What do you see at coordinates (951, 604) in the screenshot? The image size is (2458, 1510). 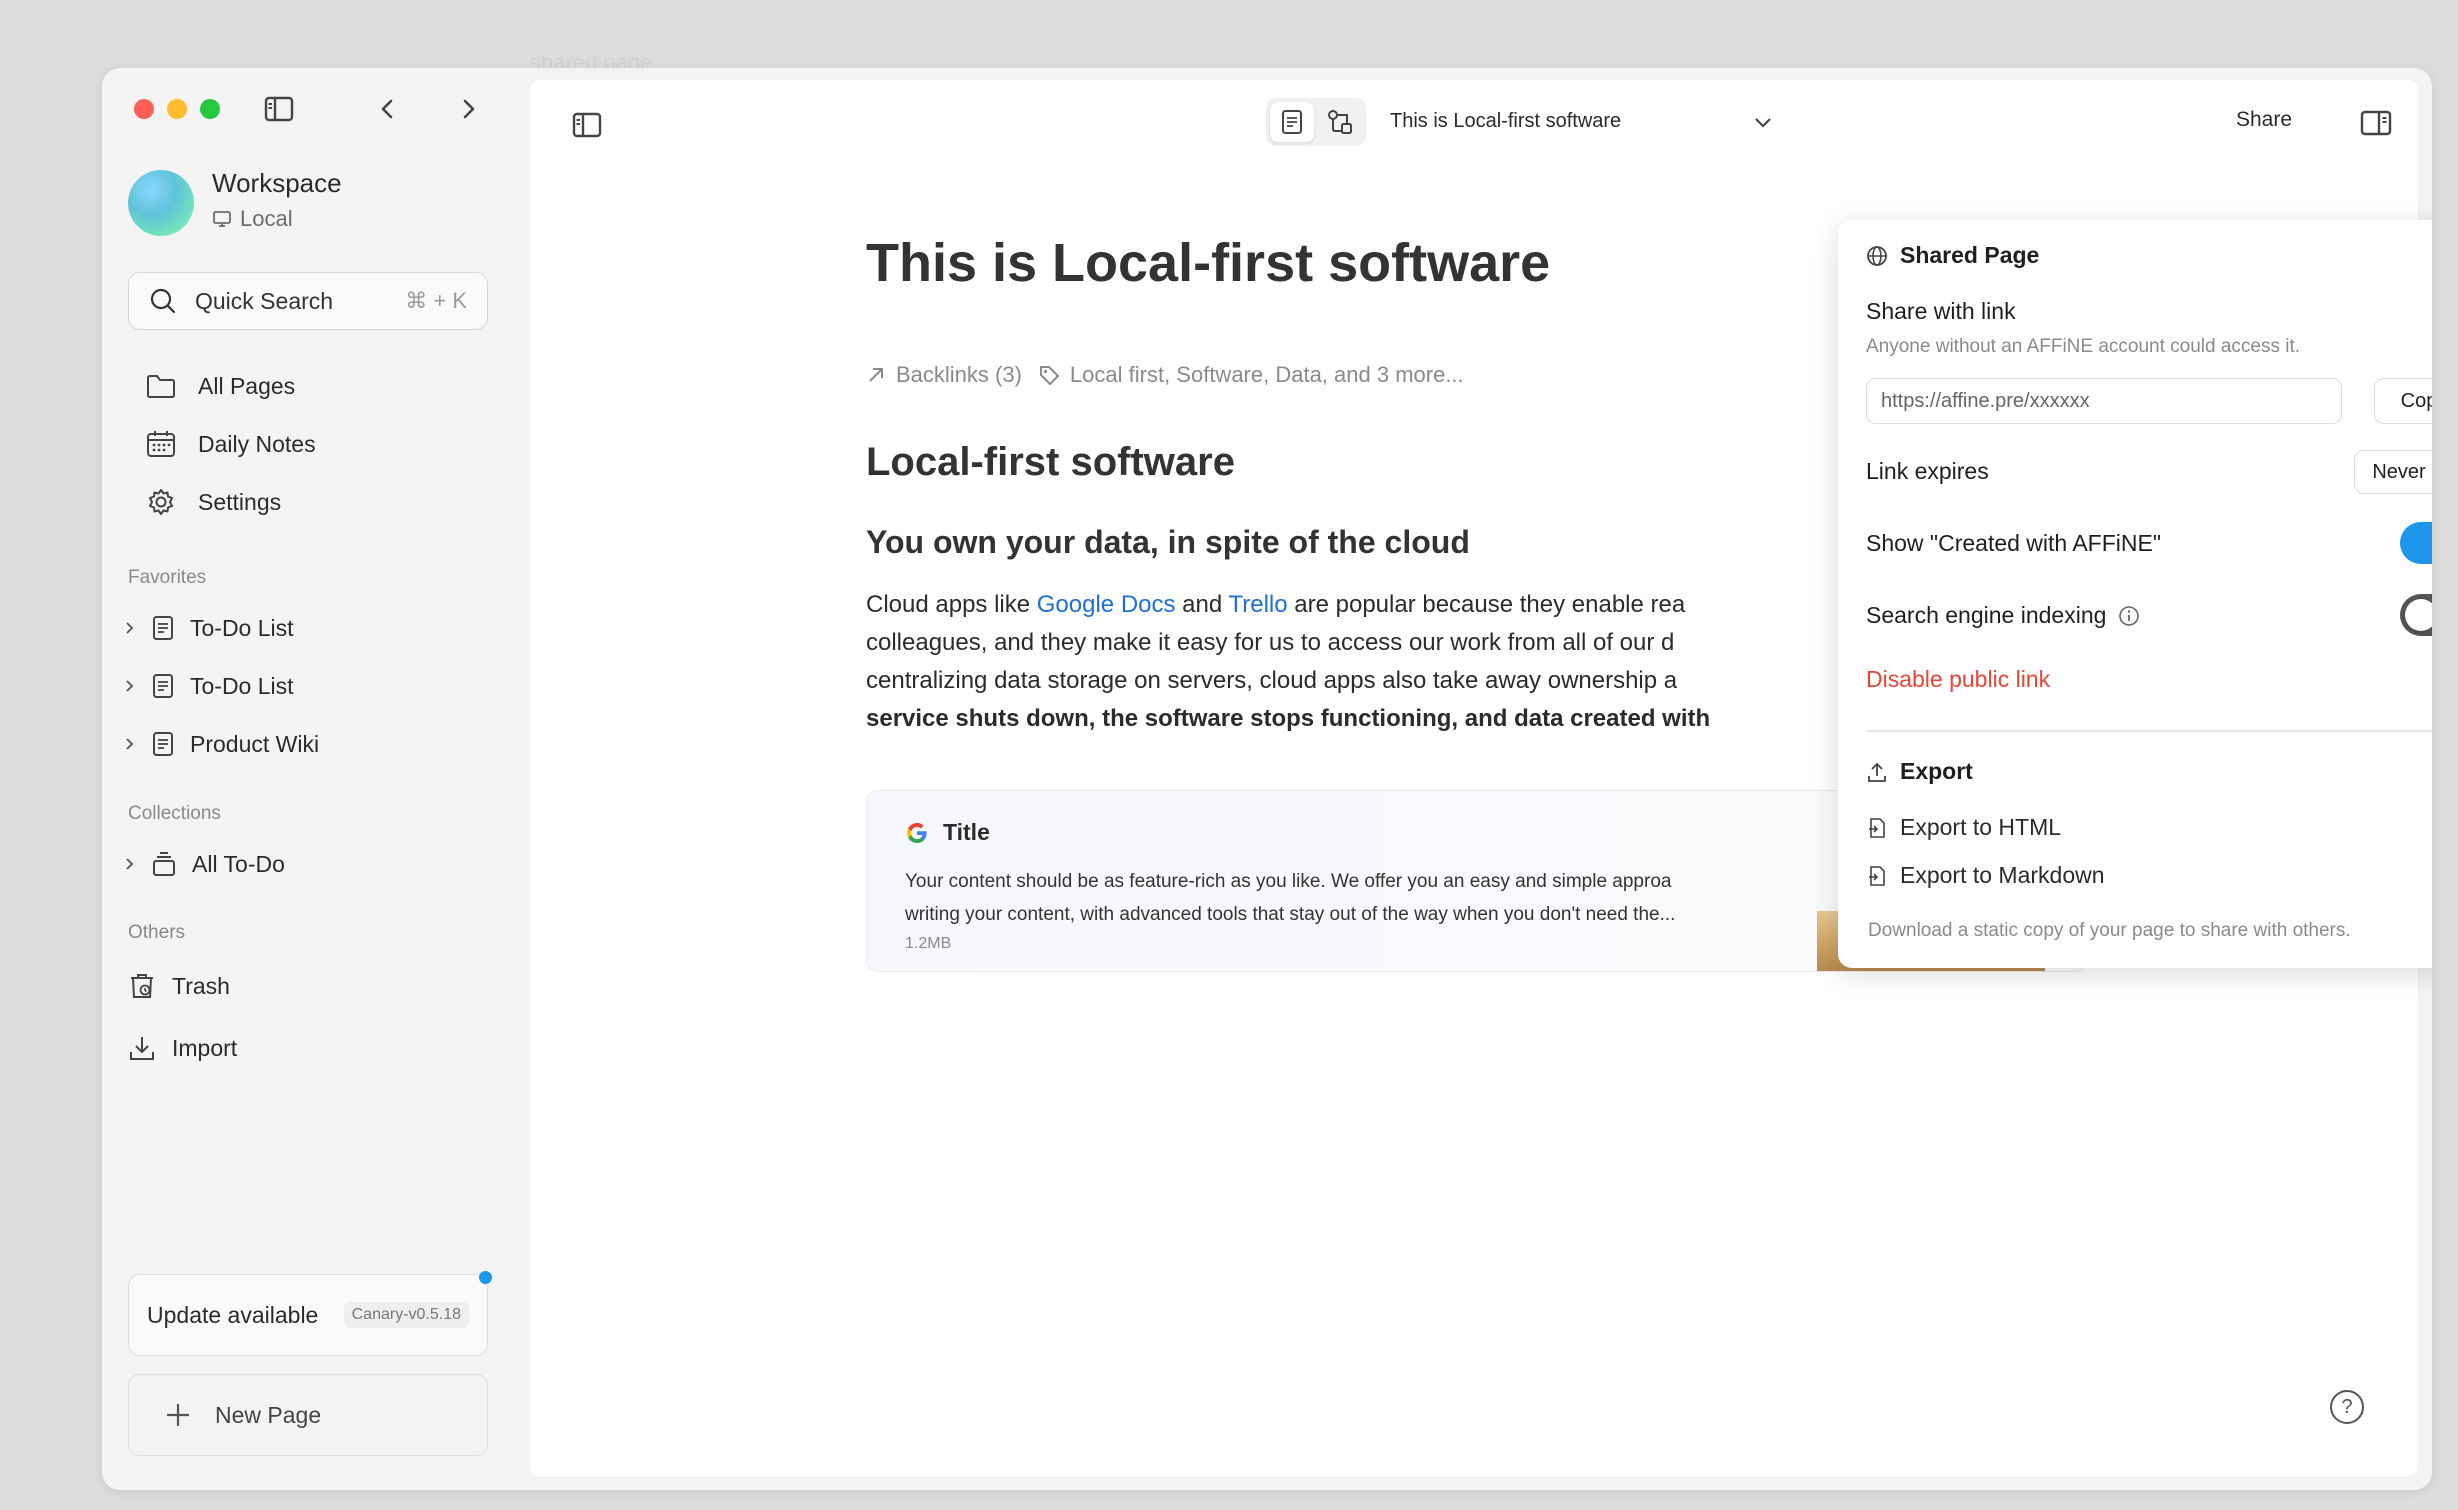 I see `para-text: Cloud apps like` at bounding box center [951, 604].